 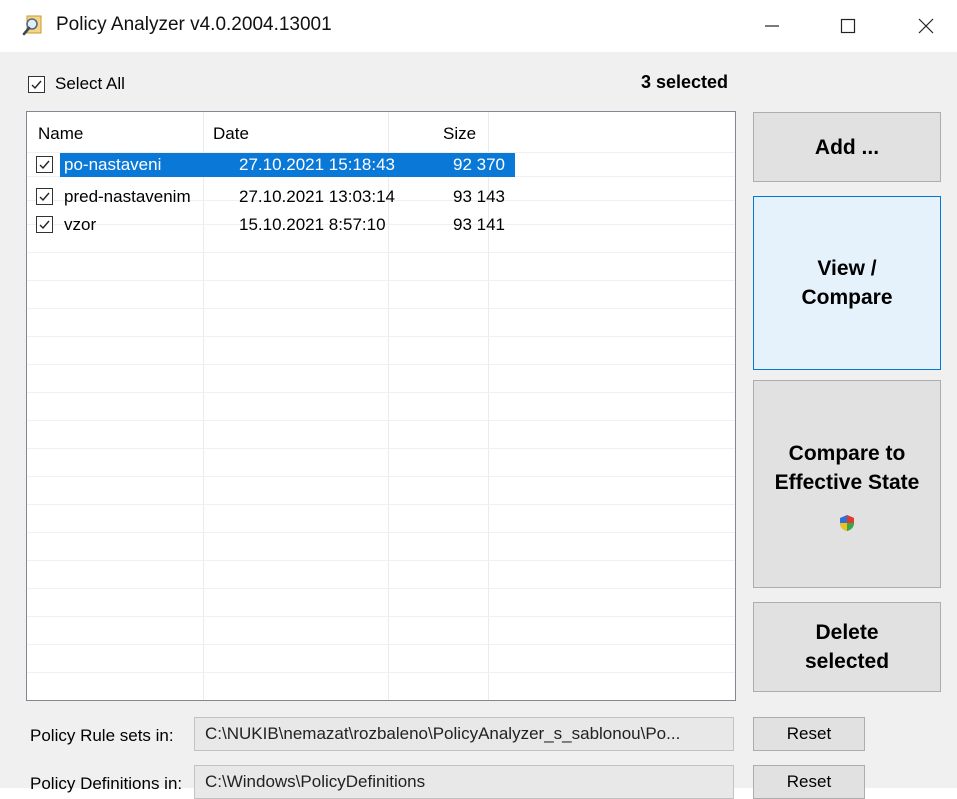 I want to click on compare-effective-label: Compare to Effective State, so click(x=847, y=468).